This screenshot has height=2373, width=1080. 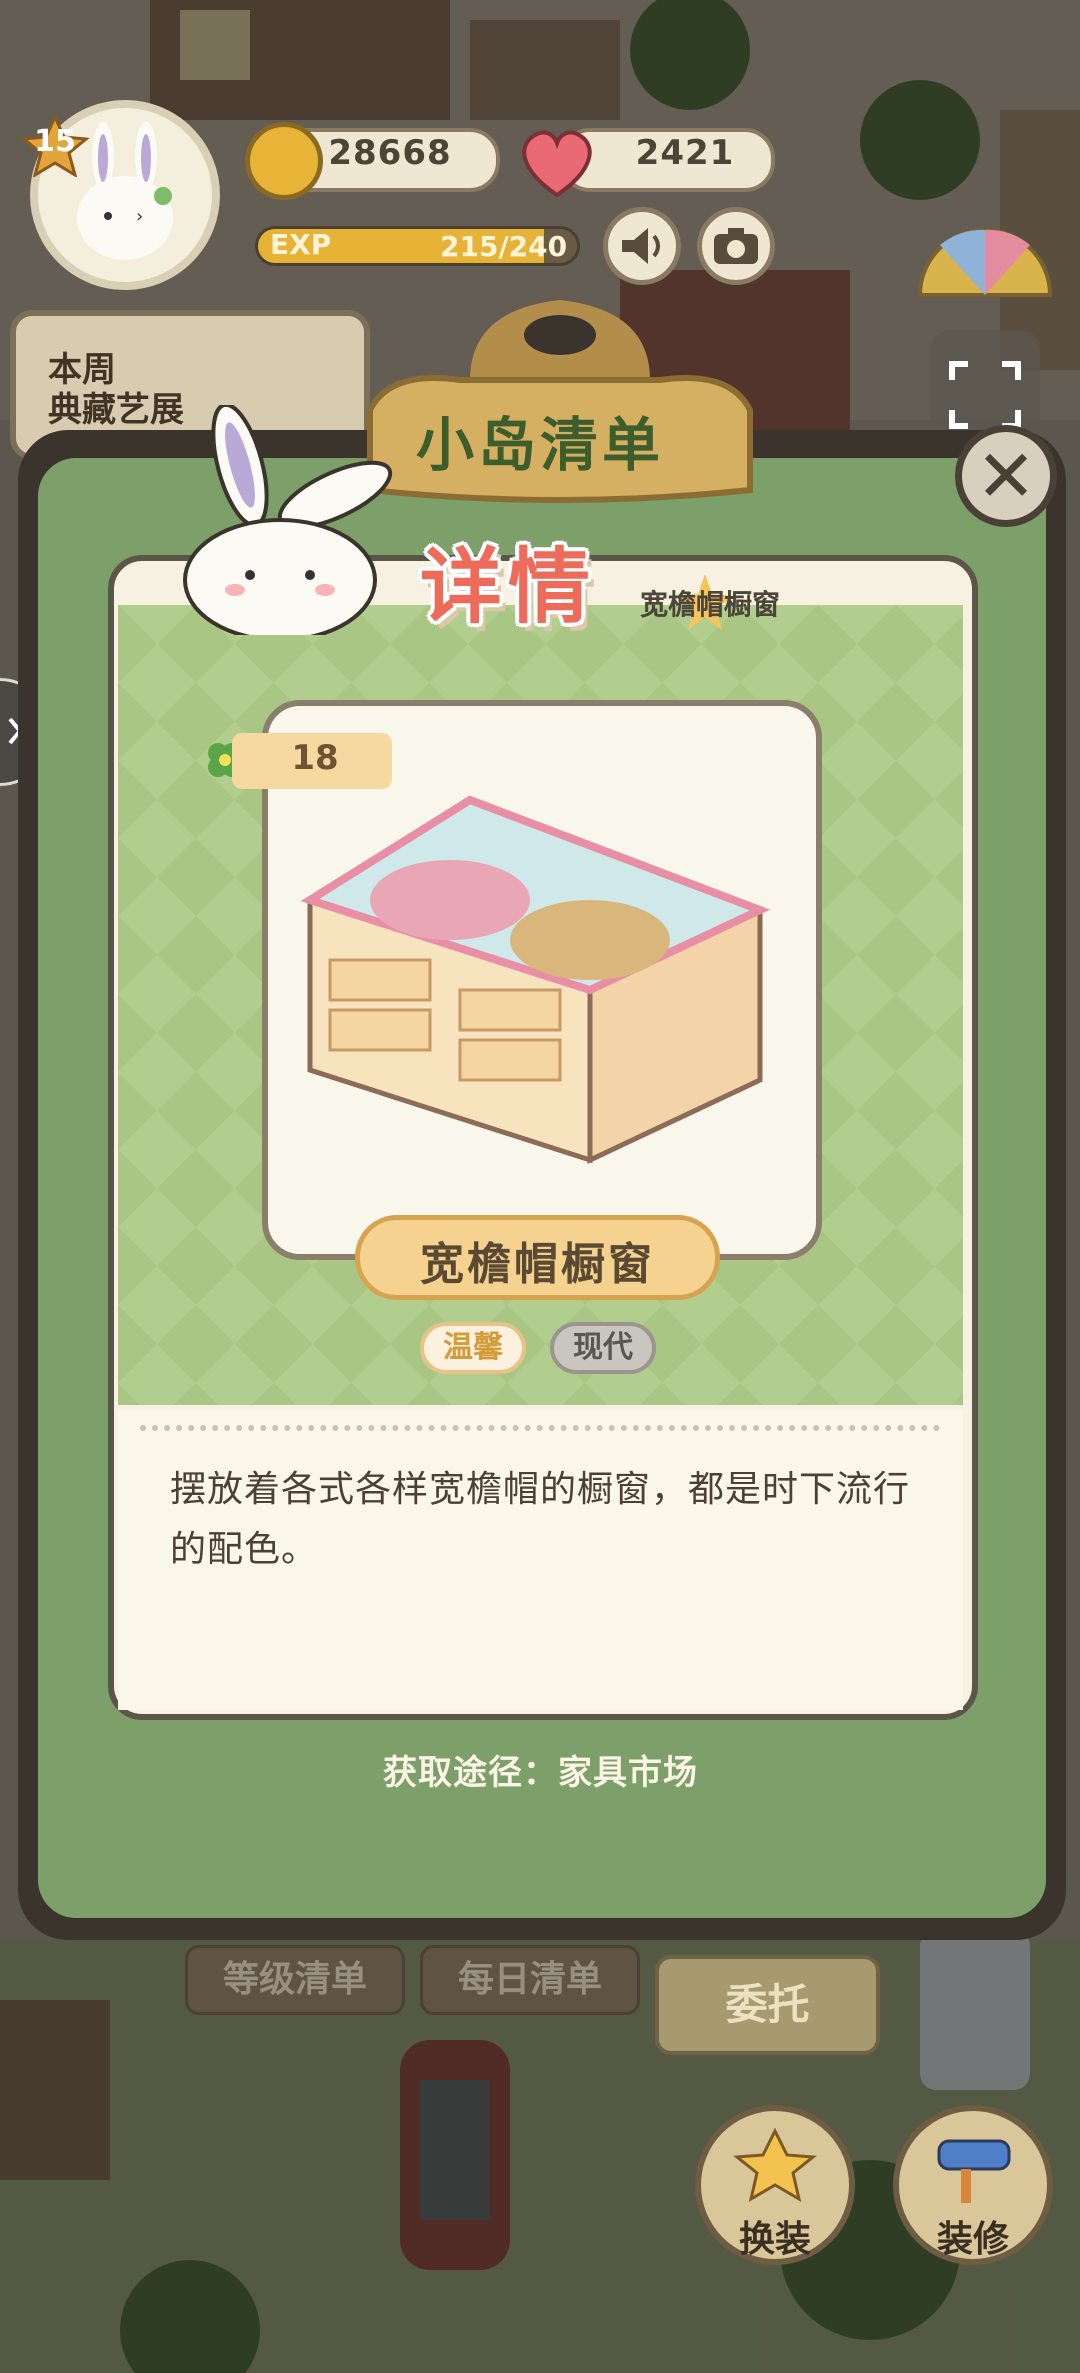 I want to click on hat-display-cabinet-image, so click(x=535, y=979).